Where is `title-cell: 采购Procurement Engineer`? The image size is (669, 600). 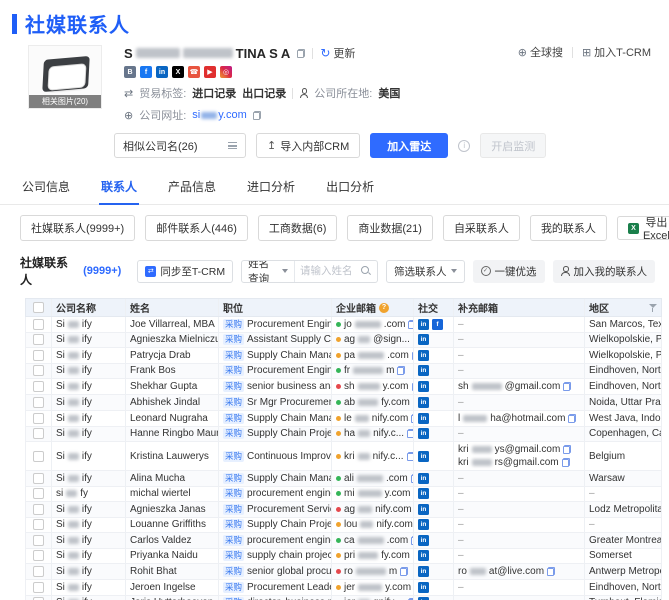
title-cell: 采购Procurement Engineer is located at coordinates (275, 370).